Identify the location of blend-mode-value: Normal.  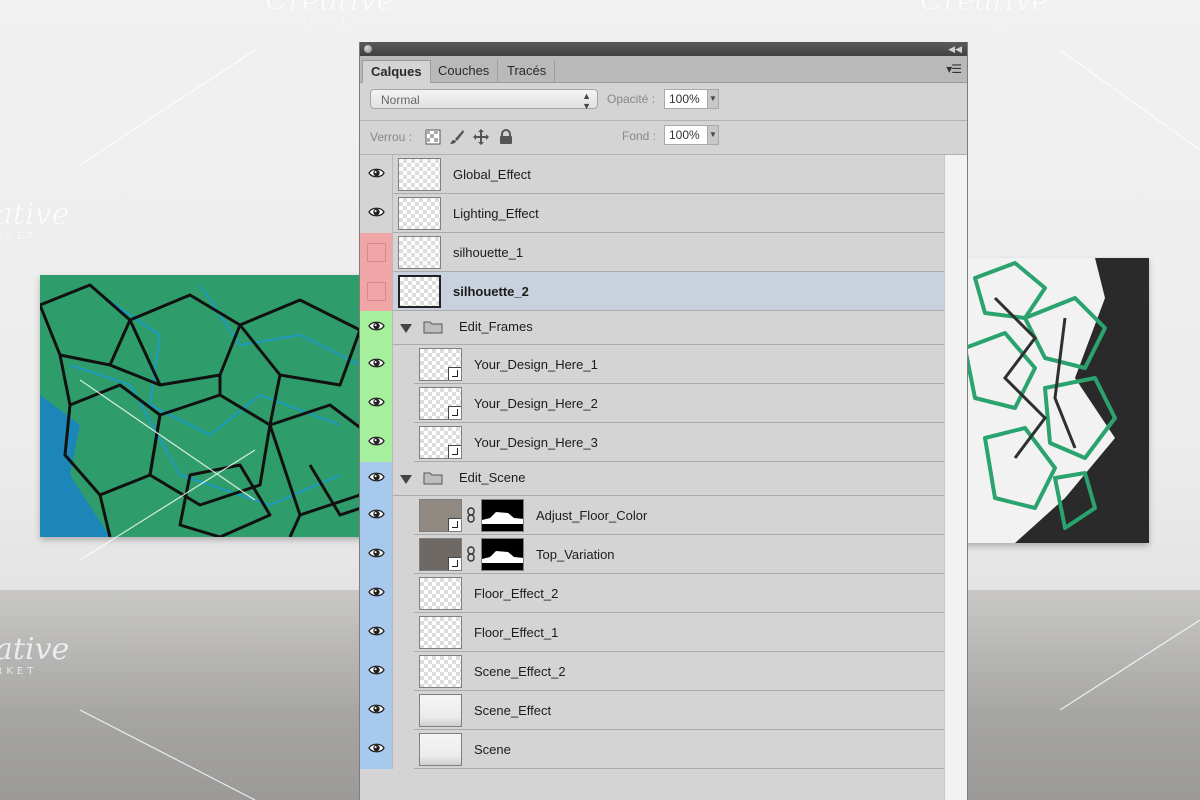
(400, 100).